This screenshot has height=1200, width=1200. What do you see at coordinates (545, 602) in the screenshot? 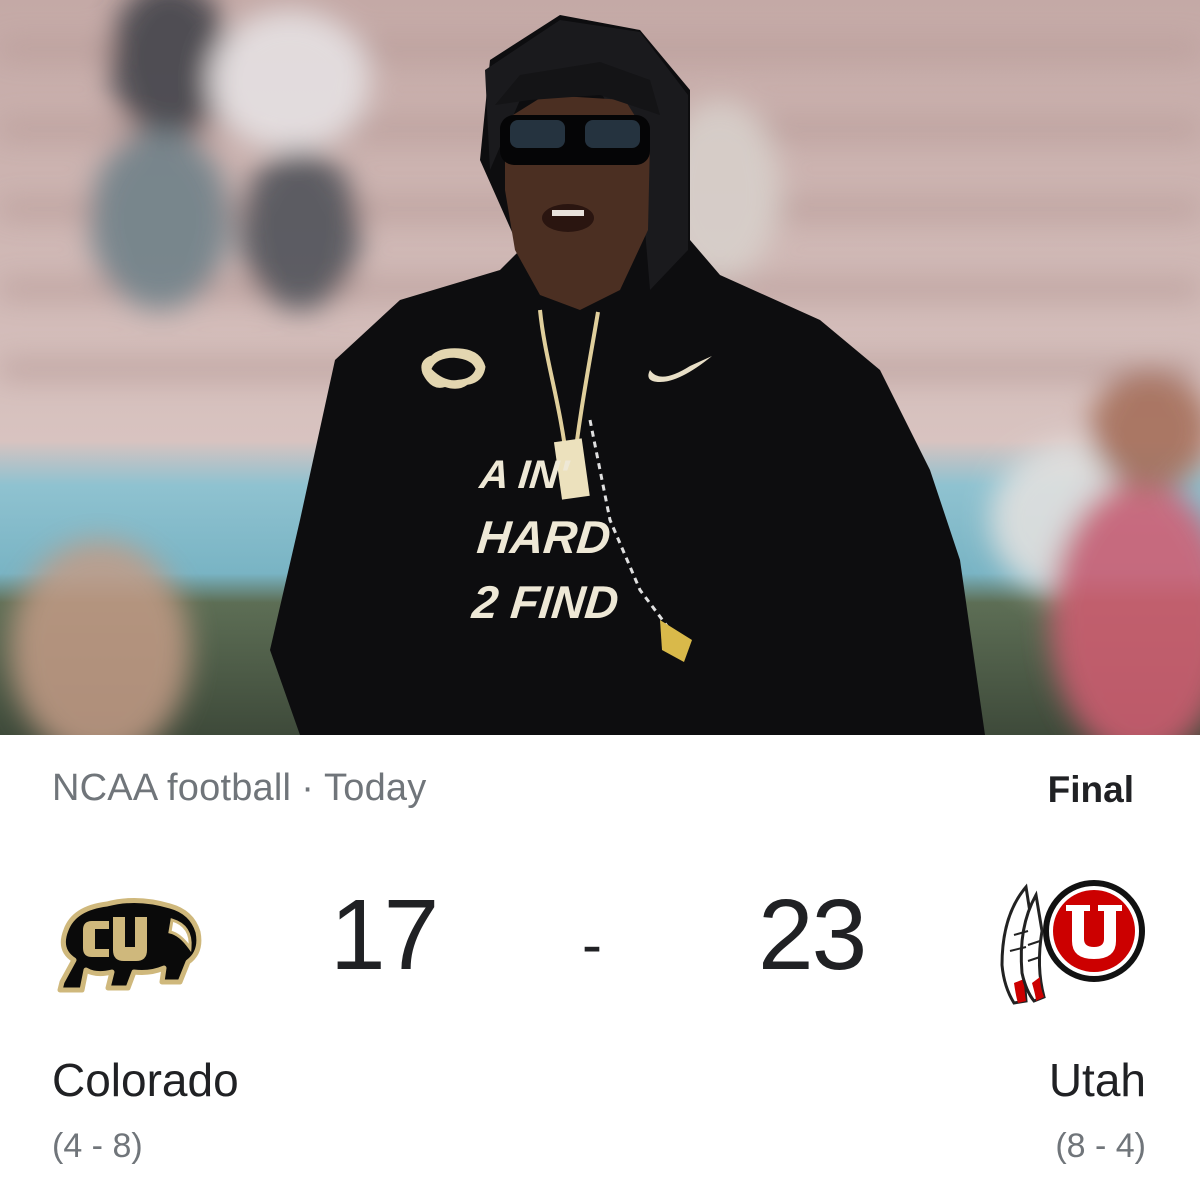
I see `shirt-line-3: 2 FIND` at bounding box center [545, 602].